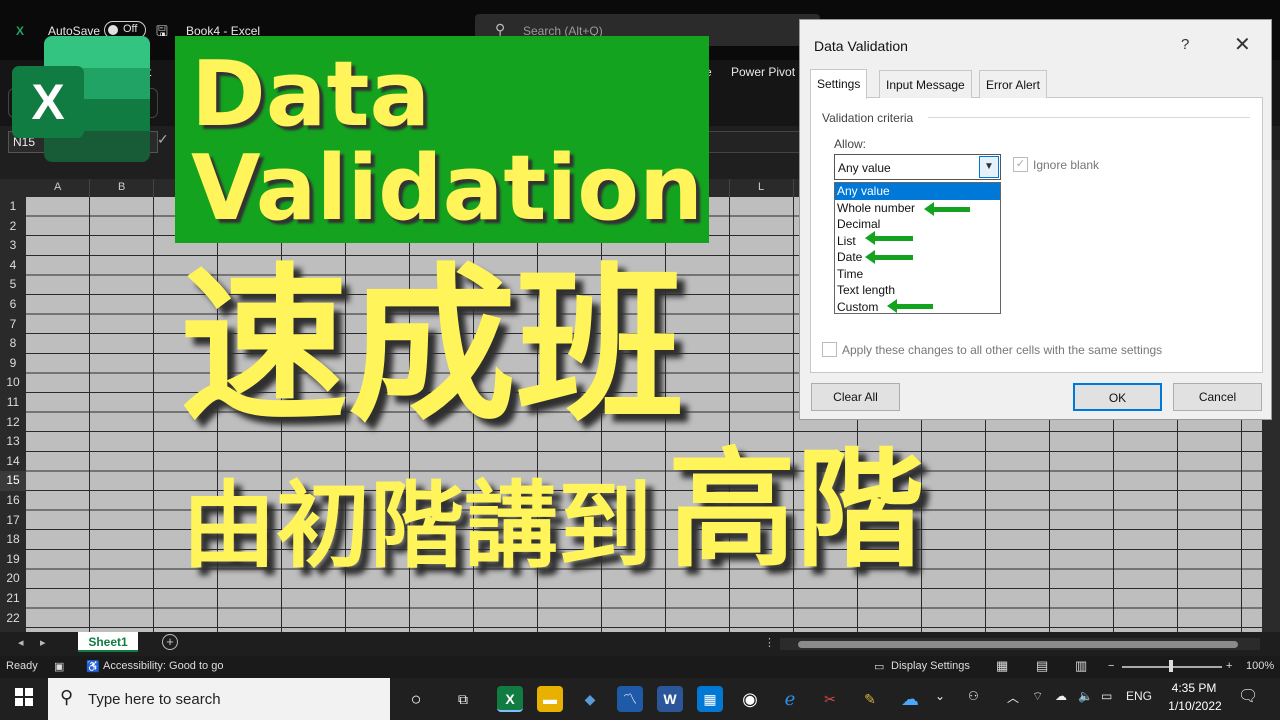  Describe the element at coordinates (13, 188) in the screenshot. I see `select-all-corner` at that location.